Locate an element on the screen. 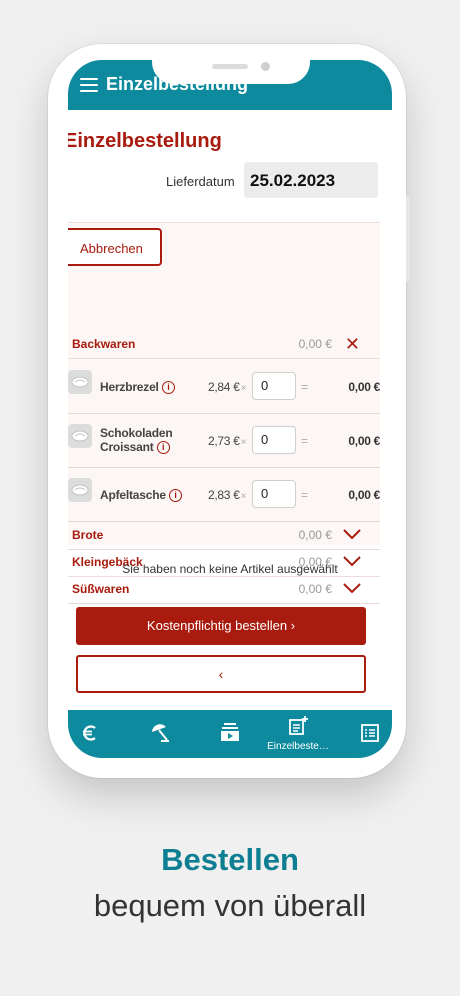 The width and height of the screenshot is (460, 996). category-name: Backwaren is located at coordinates (104, 344).